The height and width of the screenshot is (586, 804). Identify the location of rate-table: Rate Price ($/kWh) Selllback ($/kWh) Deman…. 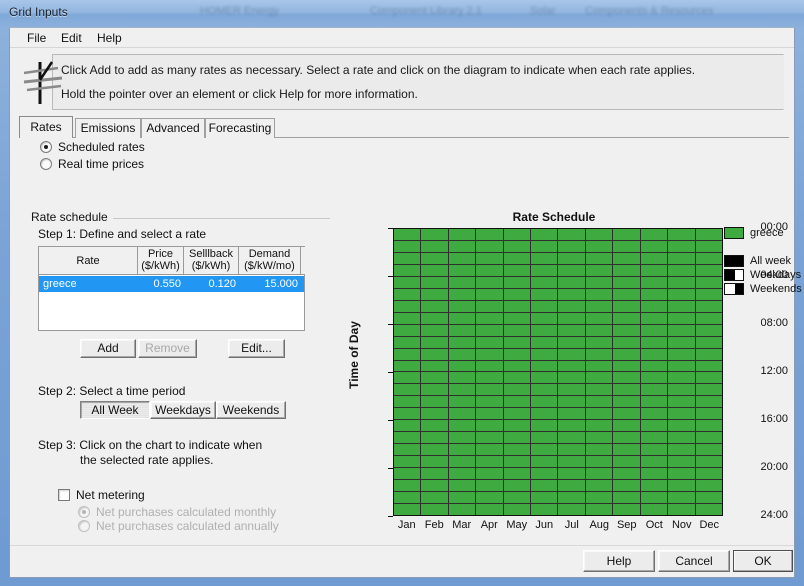
(171, 288).